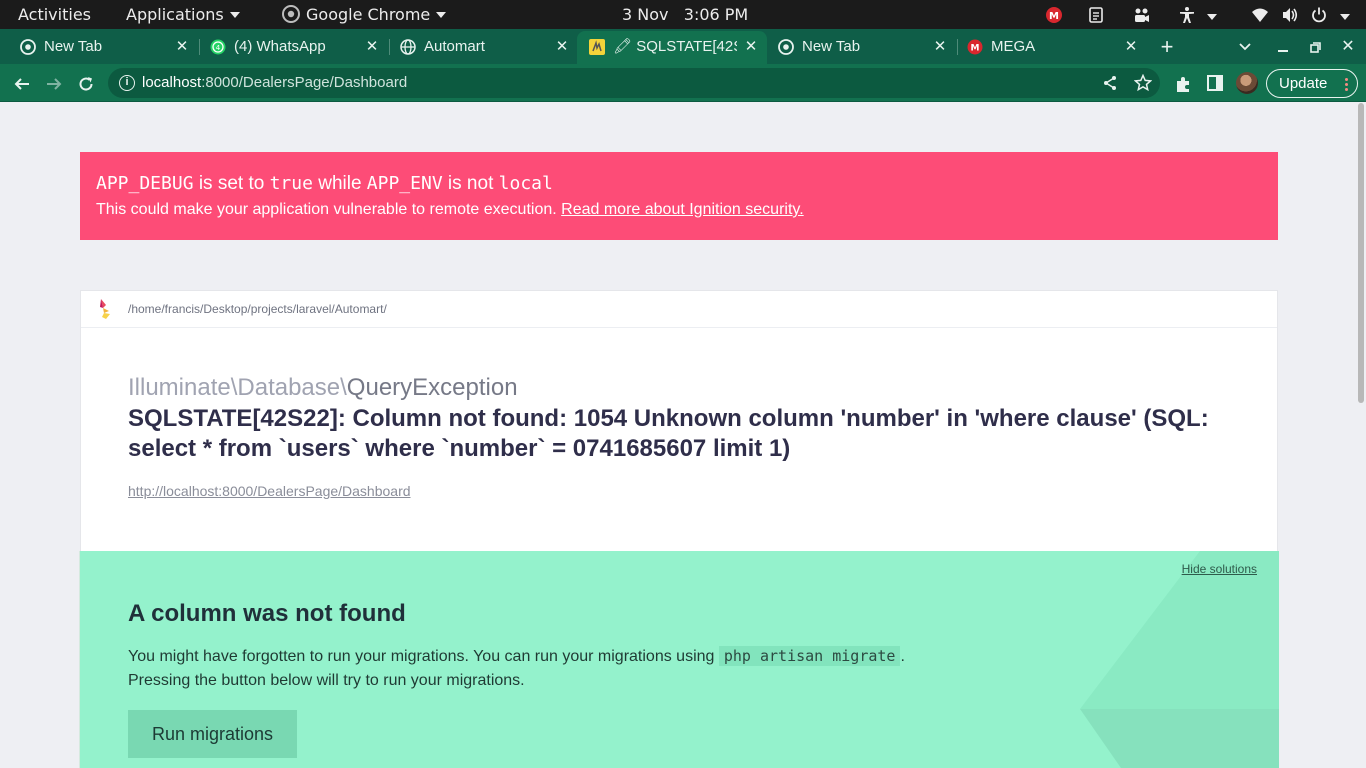  I want to click on tab-title: MEGA, so click(1013, 46).